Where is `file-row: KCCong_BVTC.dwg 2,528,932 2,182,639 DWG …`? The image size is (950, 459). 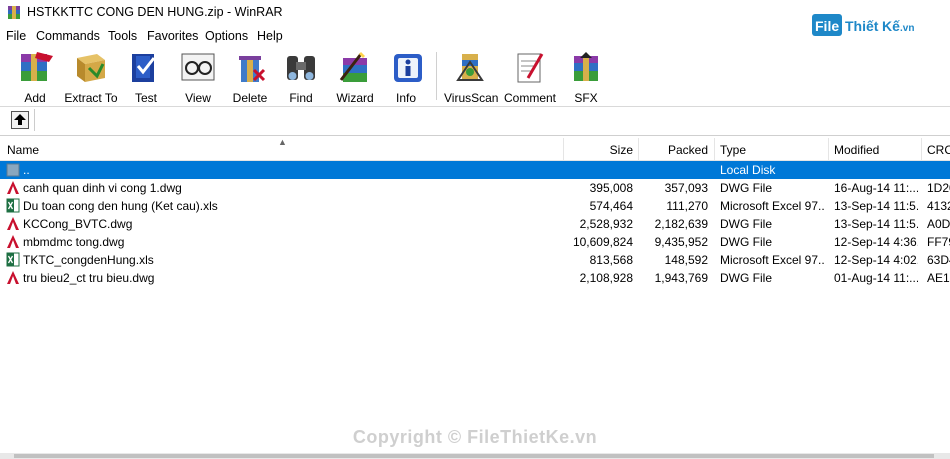
file-row: KCCong_BVTC.dwg 2,528,932 2,182,639 DWG … is located at coordinates (475, 224).